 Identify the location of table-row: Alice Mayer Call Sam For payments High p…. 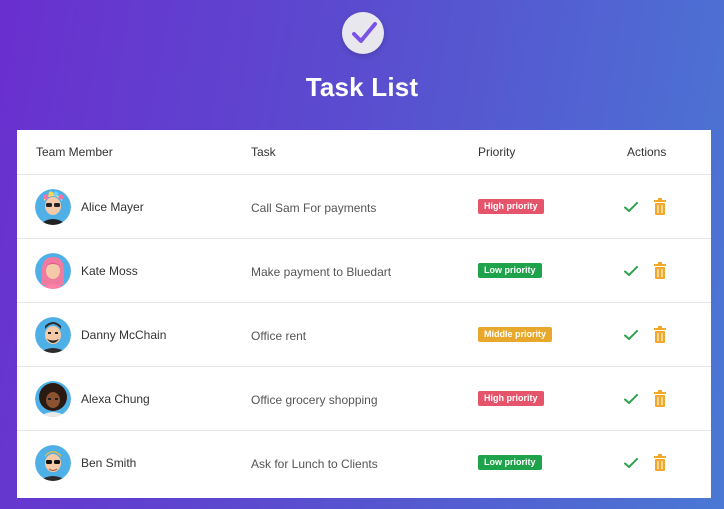
(364, 207).